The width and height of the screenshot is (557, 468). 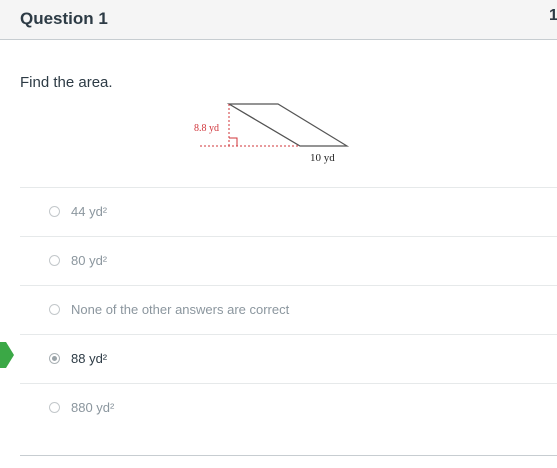 I want to click on correct-answer-arrow-icon, so click(x=7, y=355).